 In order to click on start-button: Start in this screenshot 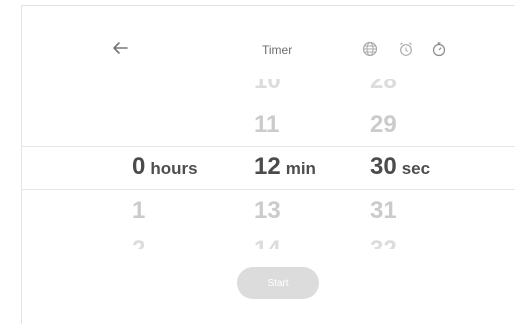, I will do `click(278, 283)`.